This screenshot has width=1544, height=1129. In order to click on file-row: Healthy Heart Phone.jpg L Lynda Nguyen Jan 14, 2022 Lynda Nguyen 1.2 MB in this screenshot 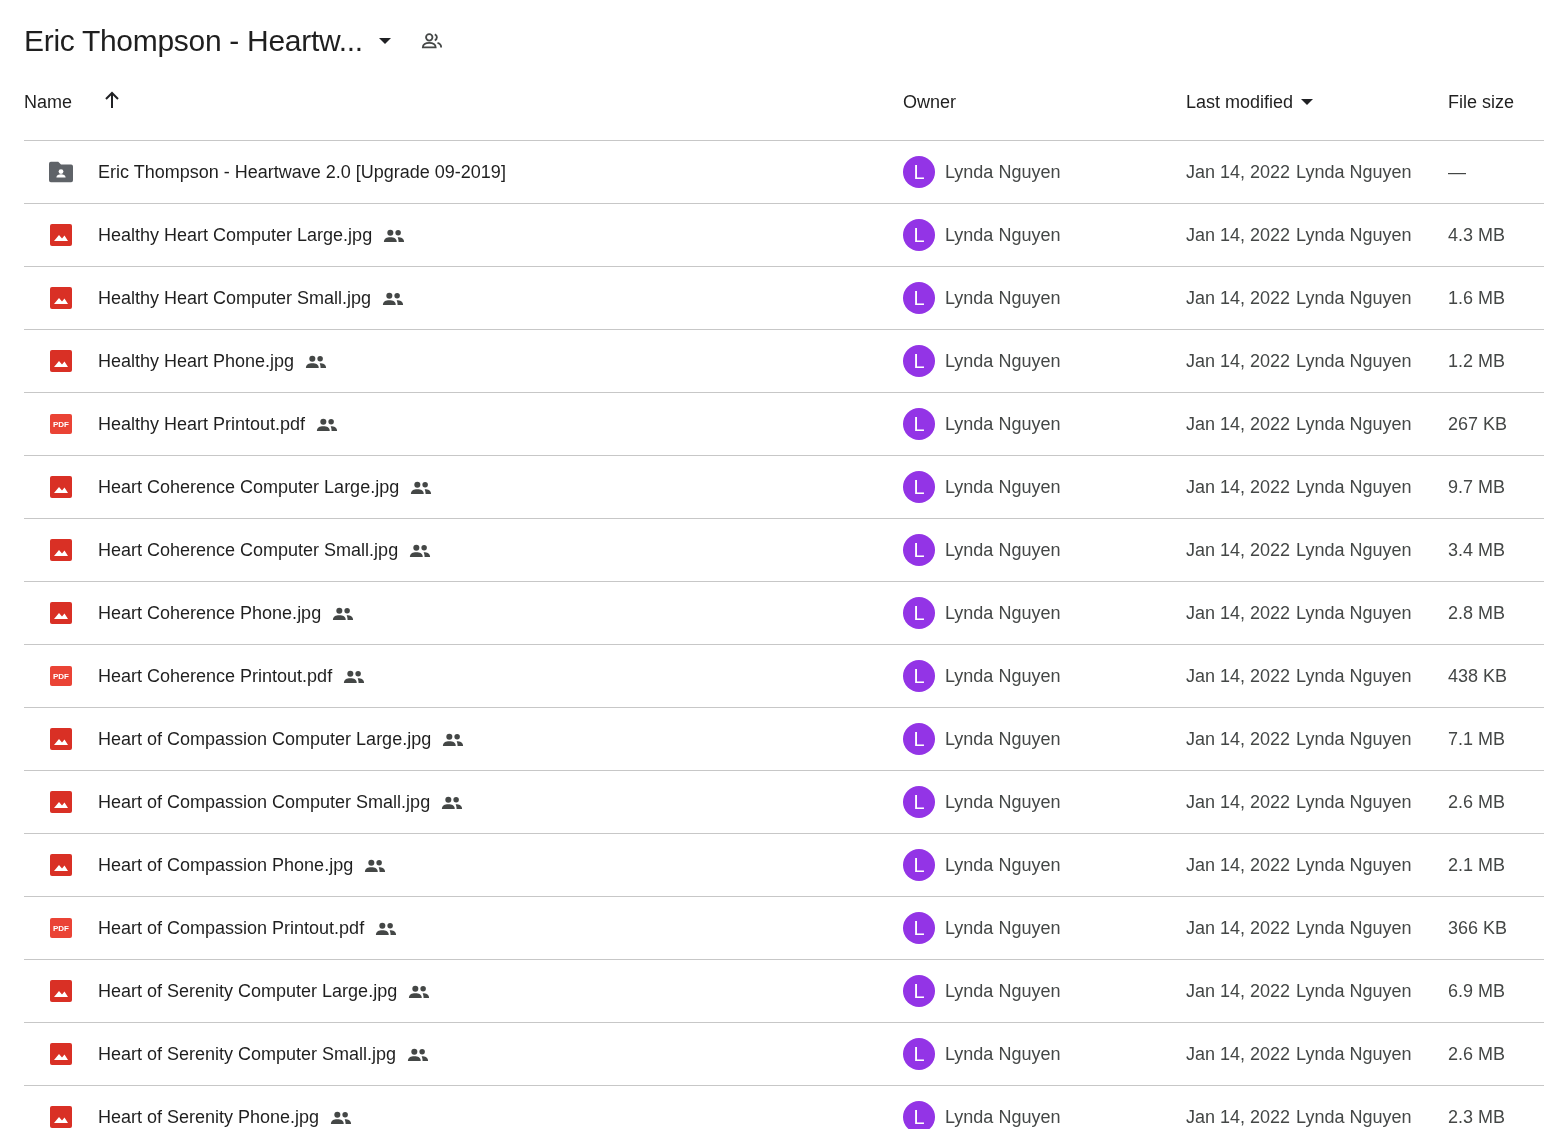, I will do `click(784, 361)`.